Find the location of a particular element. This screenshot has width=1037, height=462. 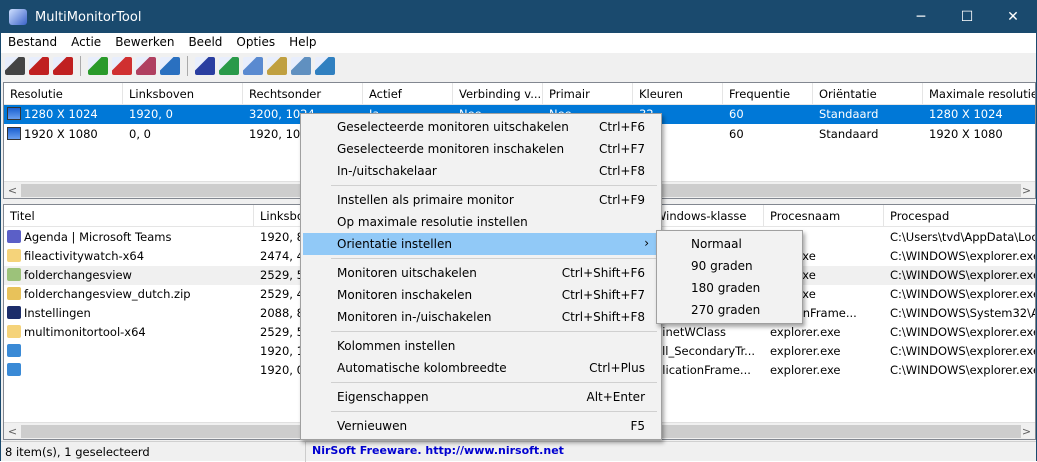

exit-icon is located at coordinates (325, 66).